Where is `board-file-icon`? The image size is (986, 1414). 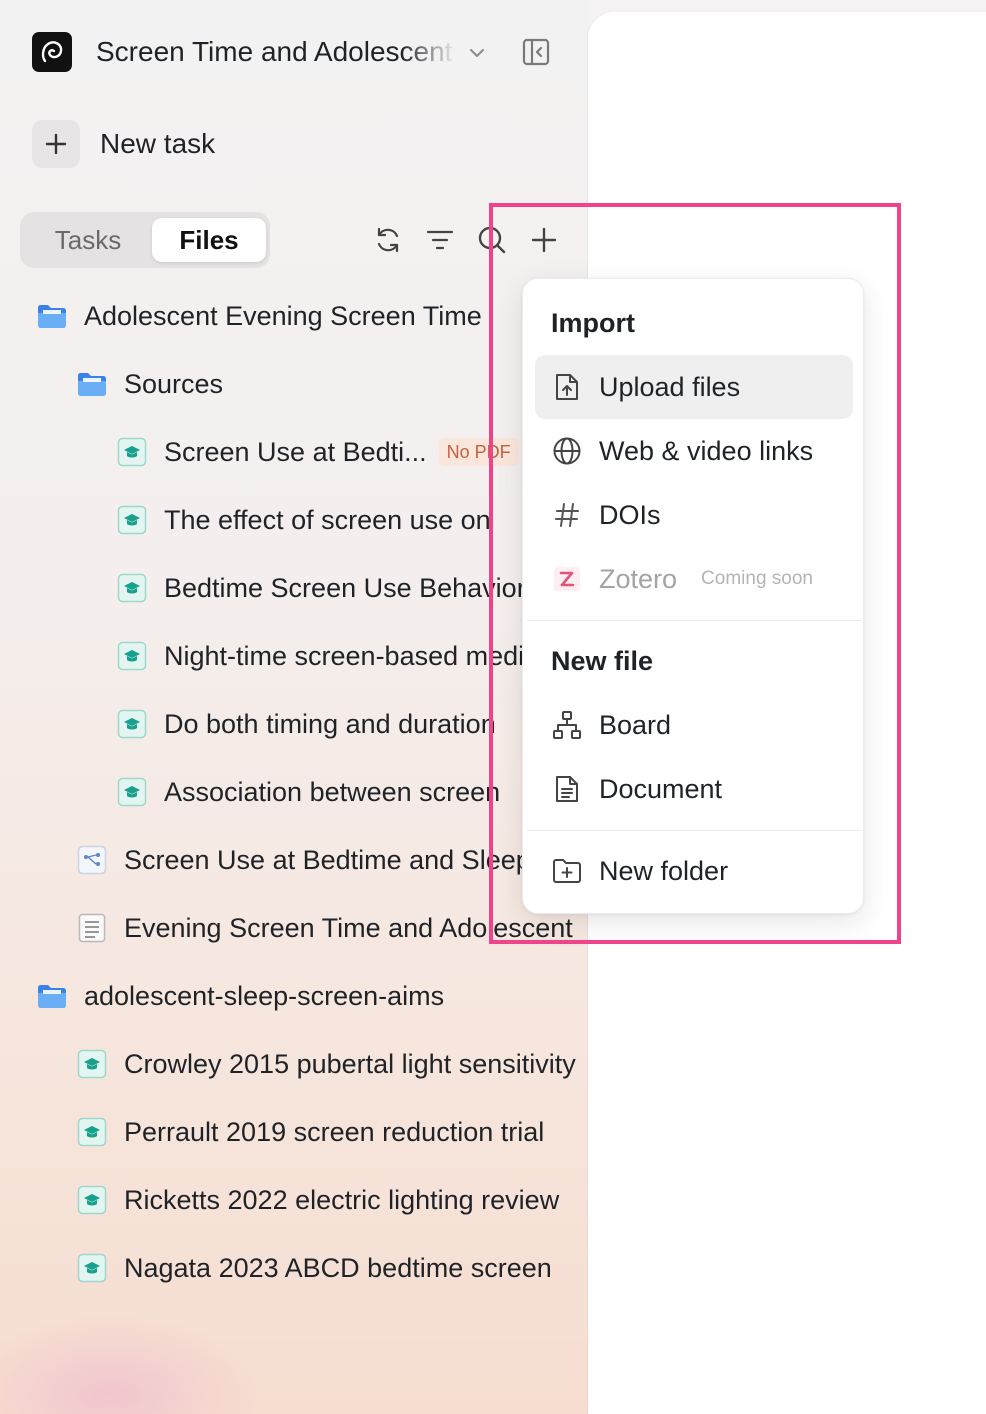
board-file-icon is located at coordinates (92, 860).